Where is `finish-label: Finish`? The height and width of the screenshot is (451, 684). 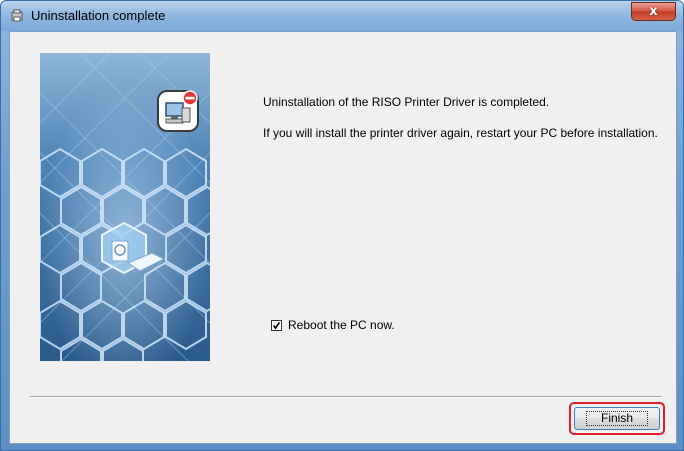
finish-label: Finish is located at coordinates (616, 418).